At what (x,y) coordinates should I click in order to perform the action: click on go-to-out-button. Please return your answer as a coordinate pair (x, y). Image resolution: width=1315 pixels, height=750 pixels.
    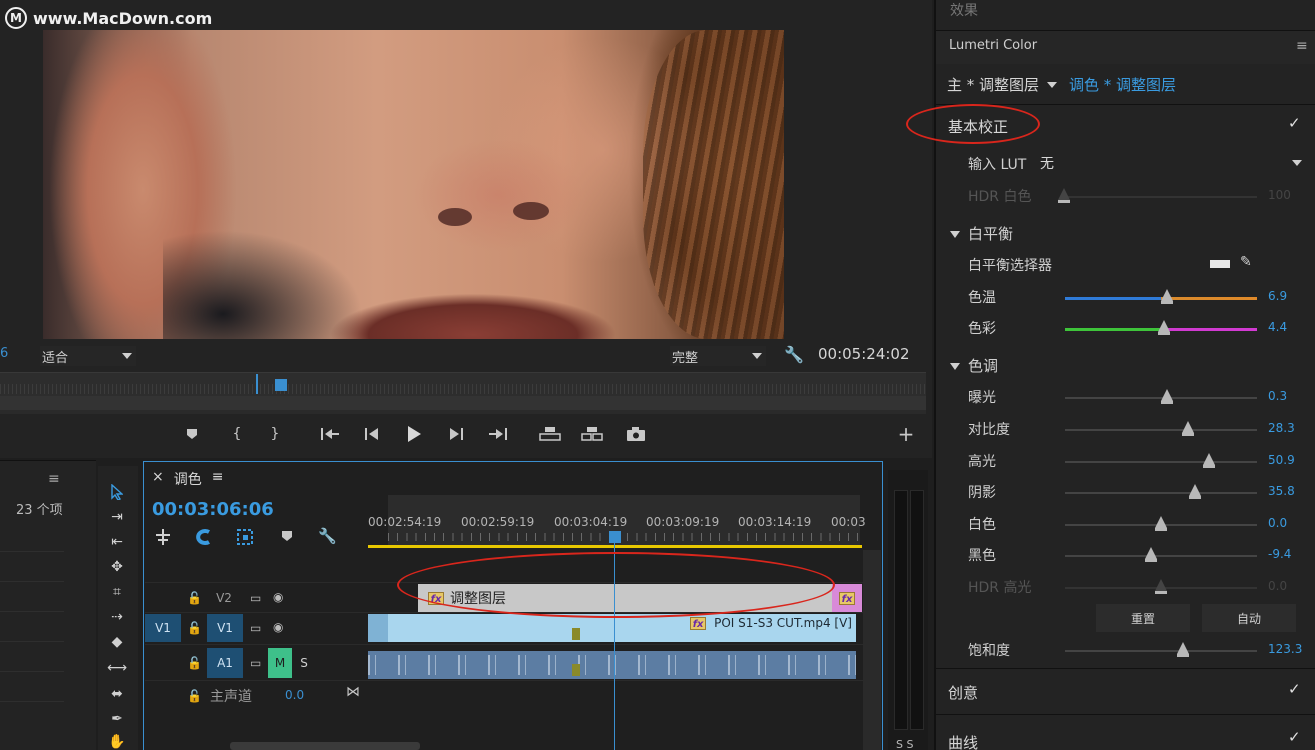
    Looking at the image, I should click on (498, 434).